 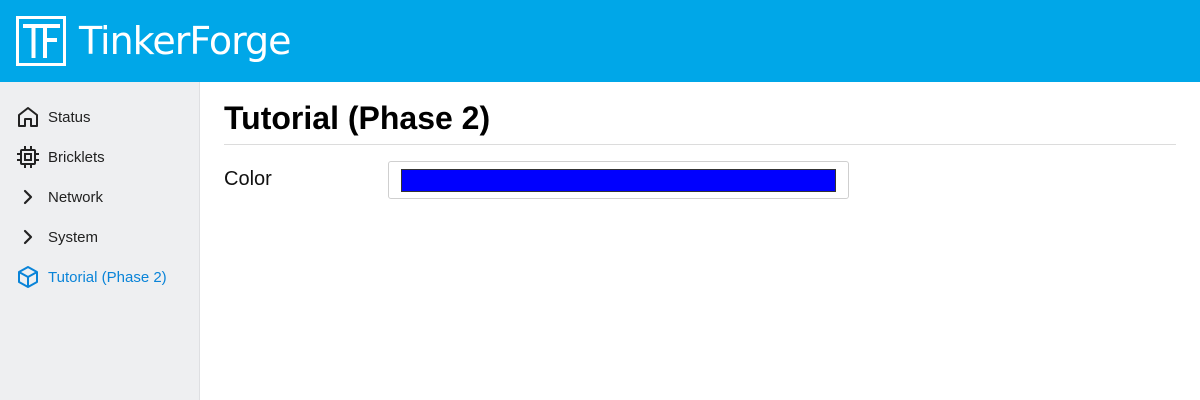 I want to click on box-icon, so click(x=28, y=277).